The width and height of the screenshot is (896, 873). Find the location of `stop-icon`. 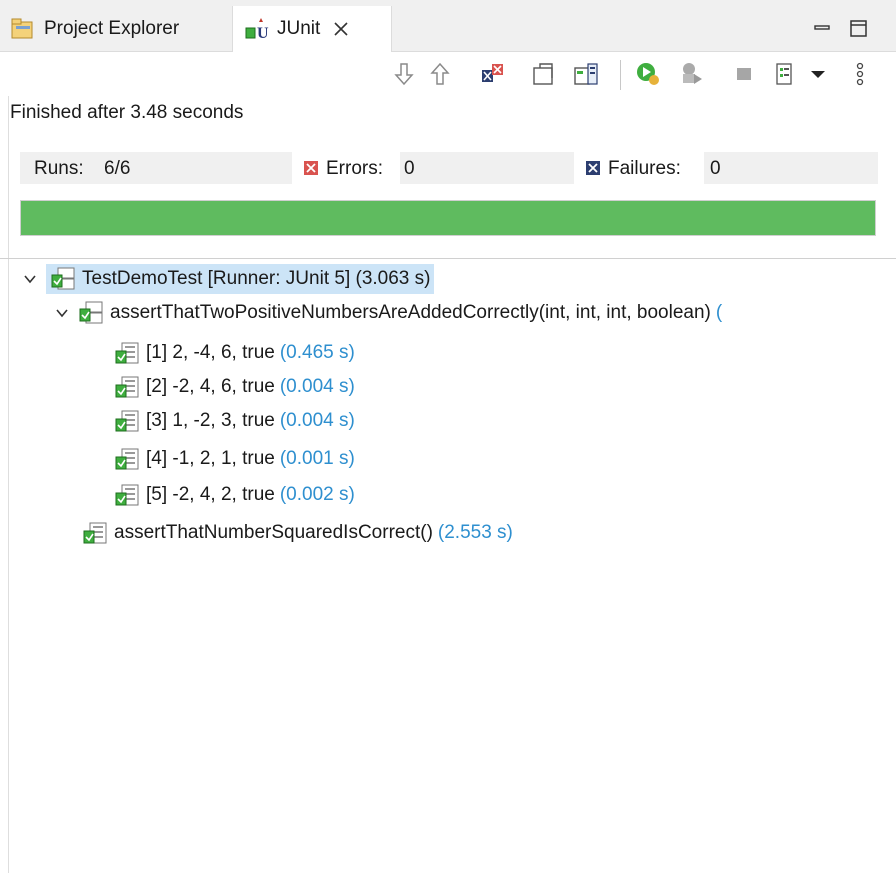

stop-icon is located at coordinates (744, 74).